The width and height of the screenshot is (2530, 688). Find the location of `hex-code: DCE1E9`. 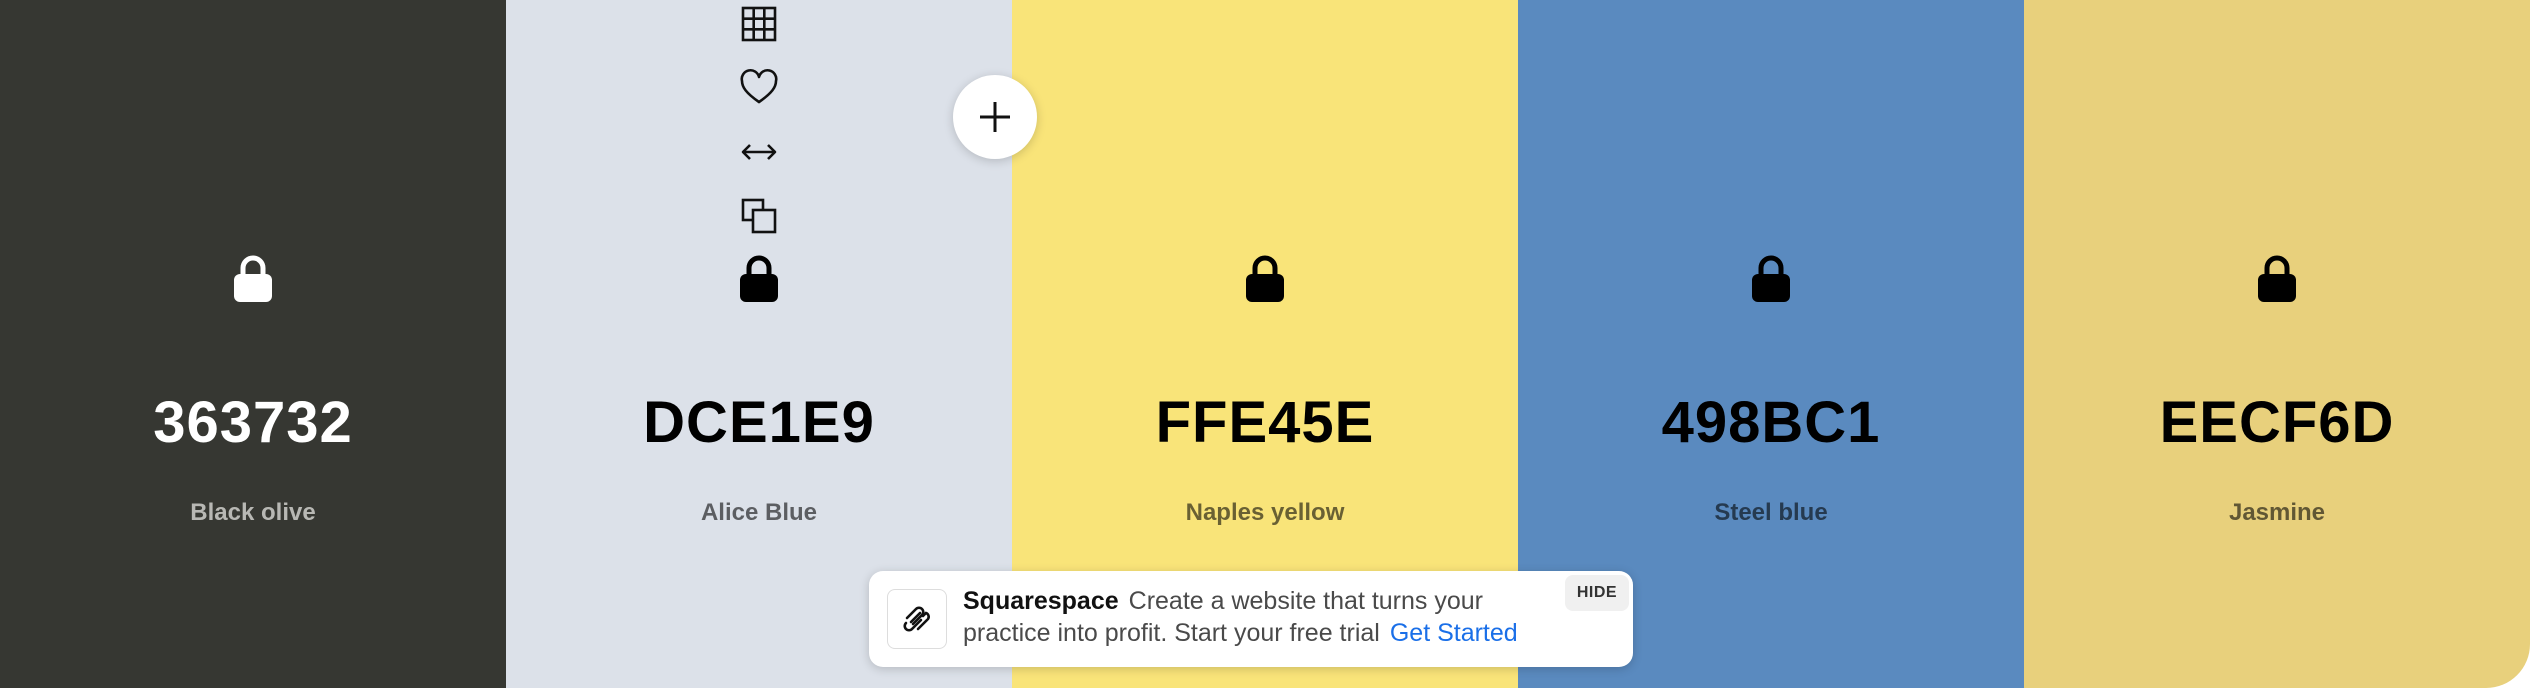

hex-code: DCE1E9 is located at coordinates (759, 423).